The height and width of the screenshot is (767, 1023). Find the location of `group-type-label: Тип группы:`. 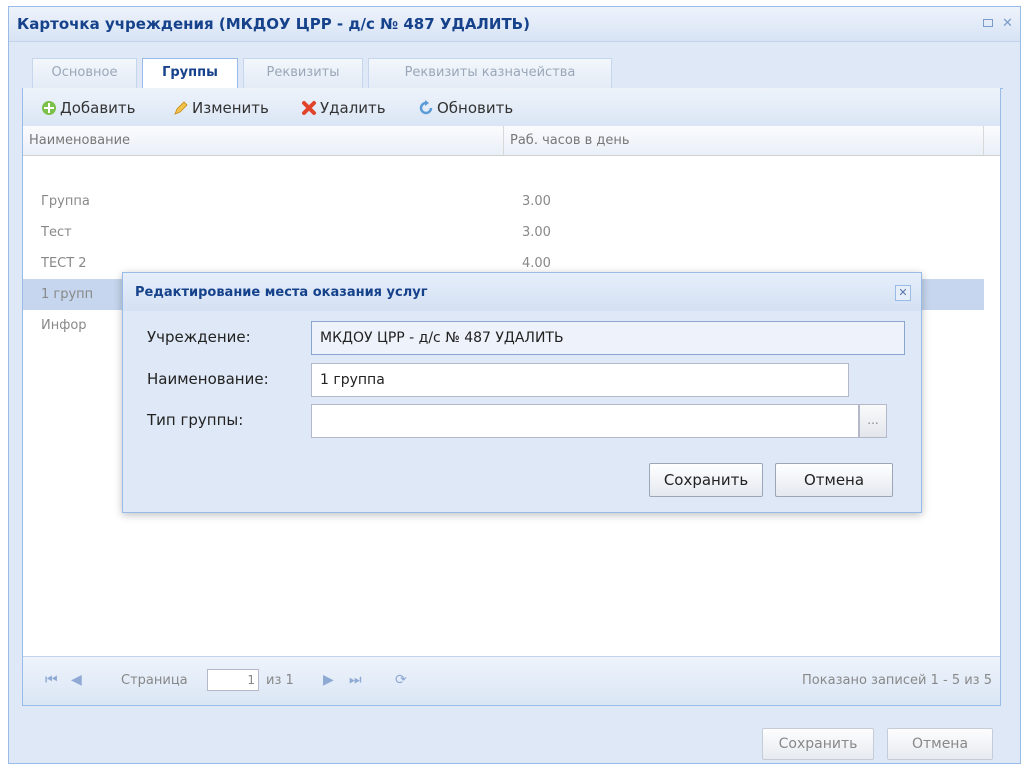

group-type-label: Тип группы: is located at coordinates (195, 420).